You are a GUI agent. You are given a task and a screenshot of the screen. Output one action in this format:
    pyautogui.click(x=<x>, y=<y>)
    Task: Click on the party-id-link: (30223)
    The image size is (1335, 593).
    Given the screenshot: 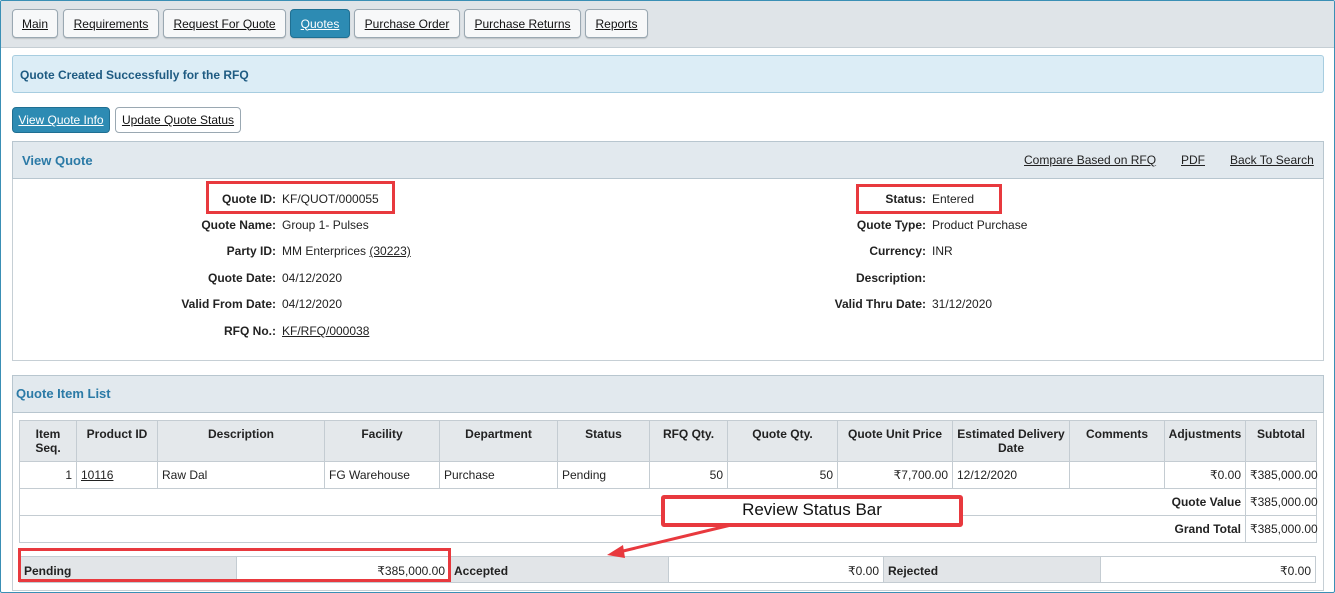 What is the action you would take?
    pyautogui.click(x=389, y=251)
    